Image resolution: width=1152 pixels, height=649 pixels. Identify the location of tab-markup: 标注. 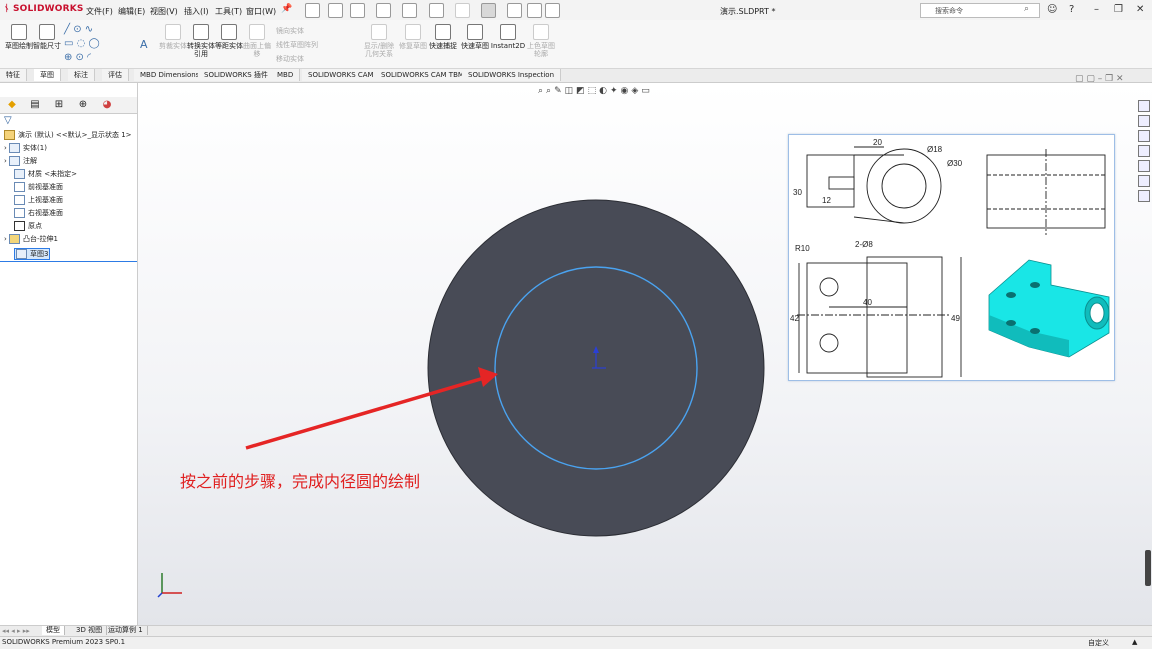
(81, 75).